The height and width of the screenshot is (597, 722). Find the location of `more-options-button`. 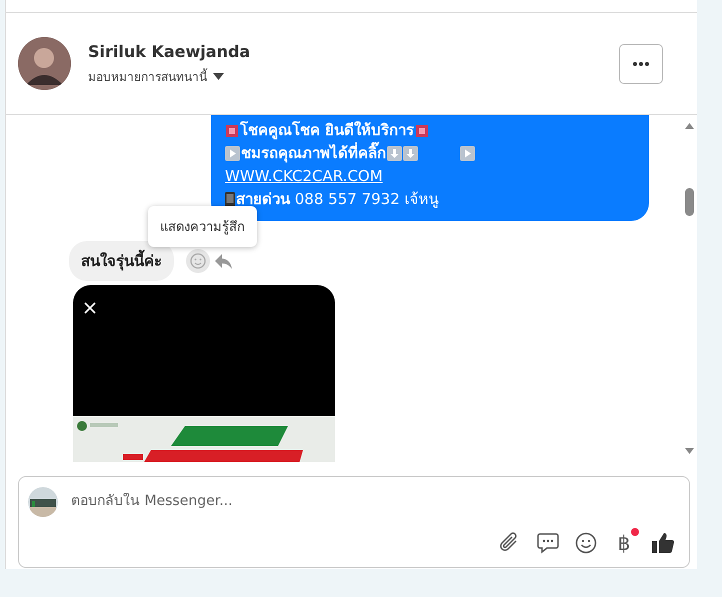

more-options-button is located at coordinates (641, 64).